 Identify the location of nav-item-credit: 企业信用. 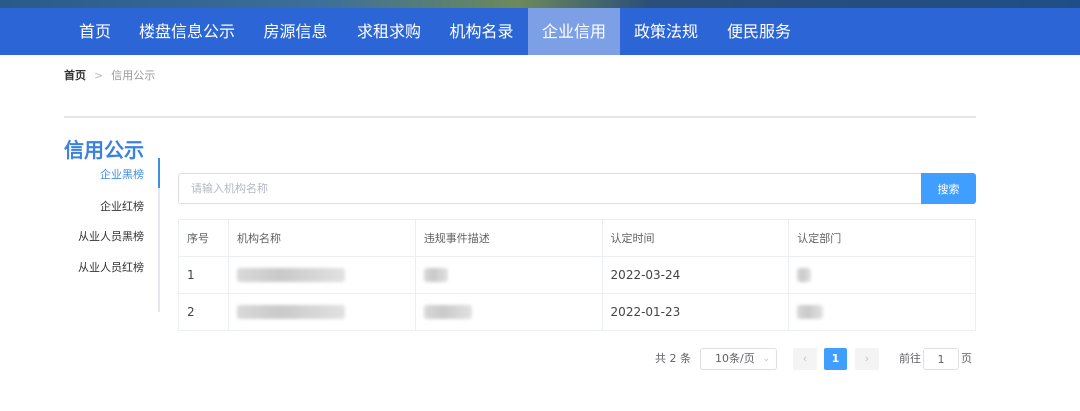
(574, 31).